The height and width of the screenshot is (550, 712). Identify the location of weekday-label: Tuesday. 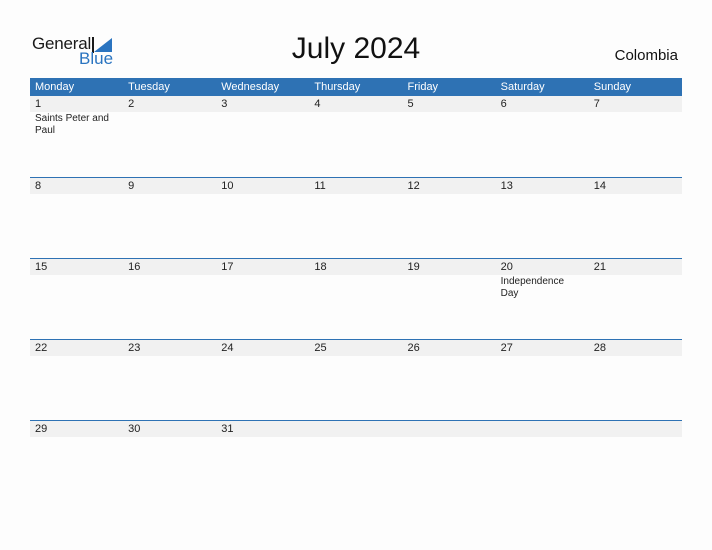
(149, 87).